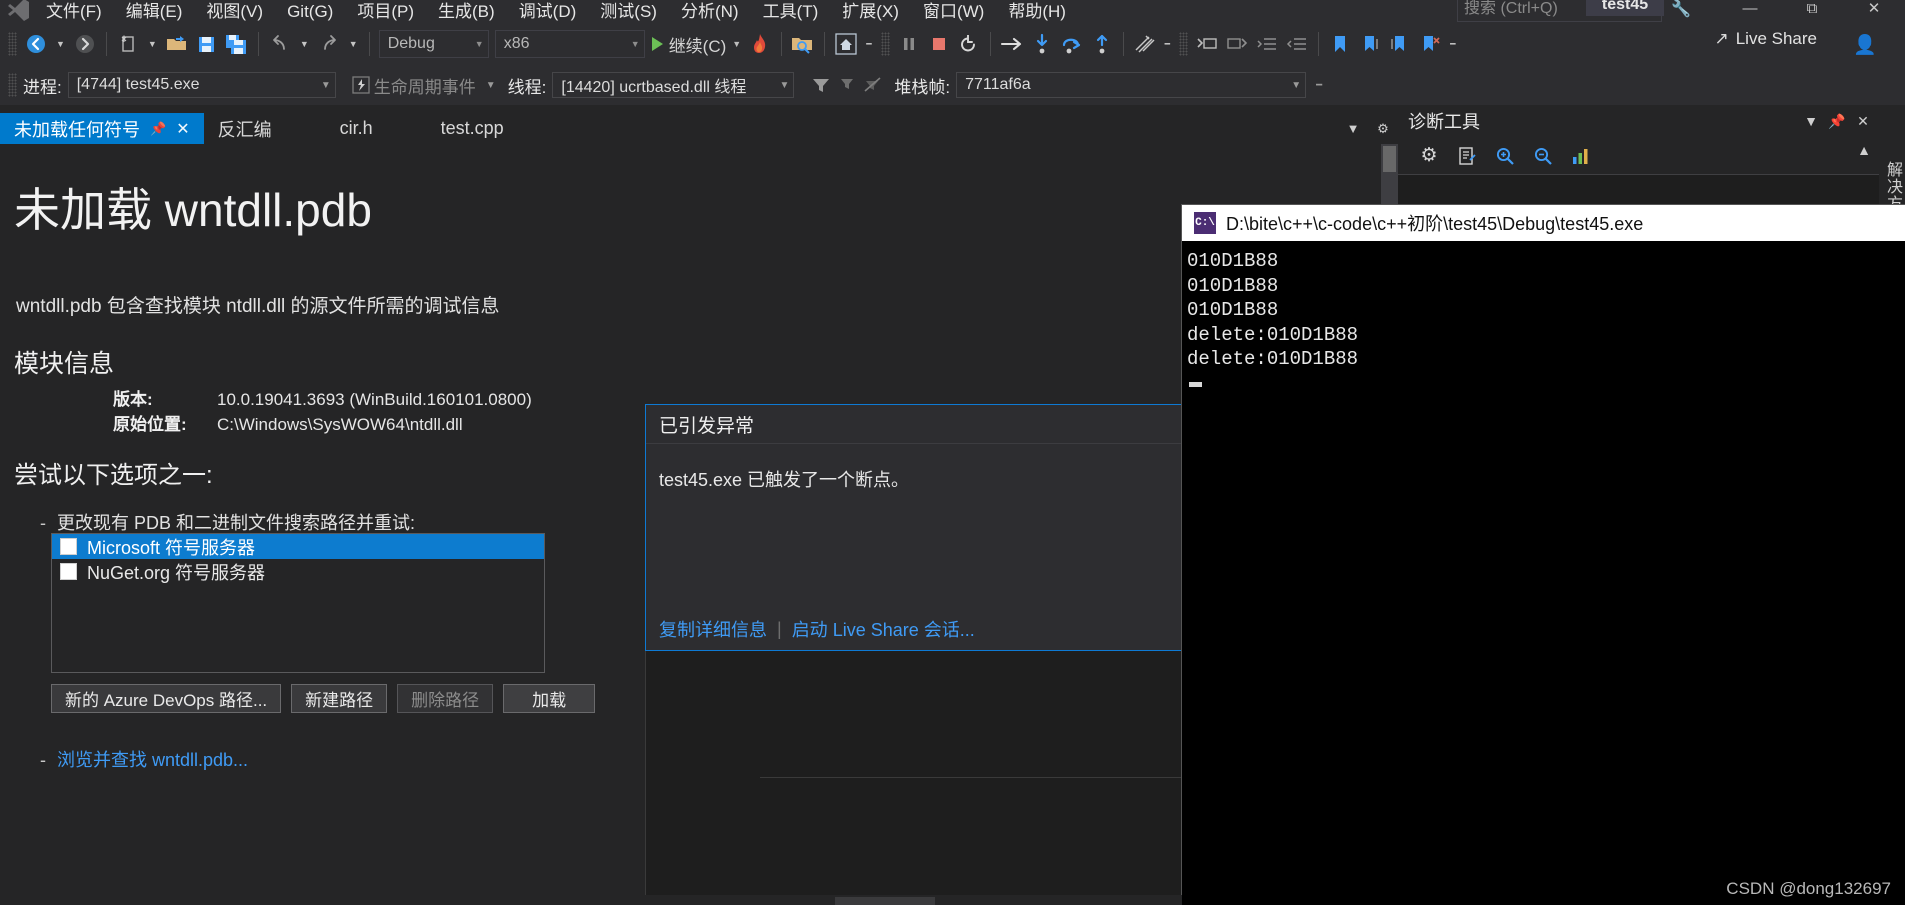  Describe the element at coordinates (1505, 156) in the screenshot. I see `zoom-in-icon` at that location.